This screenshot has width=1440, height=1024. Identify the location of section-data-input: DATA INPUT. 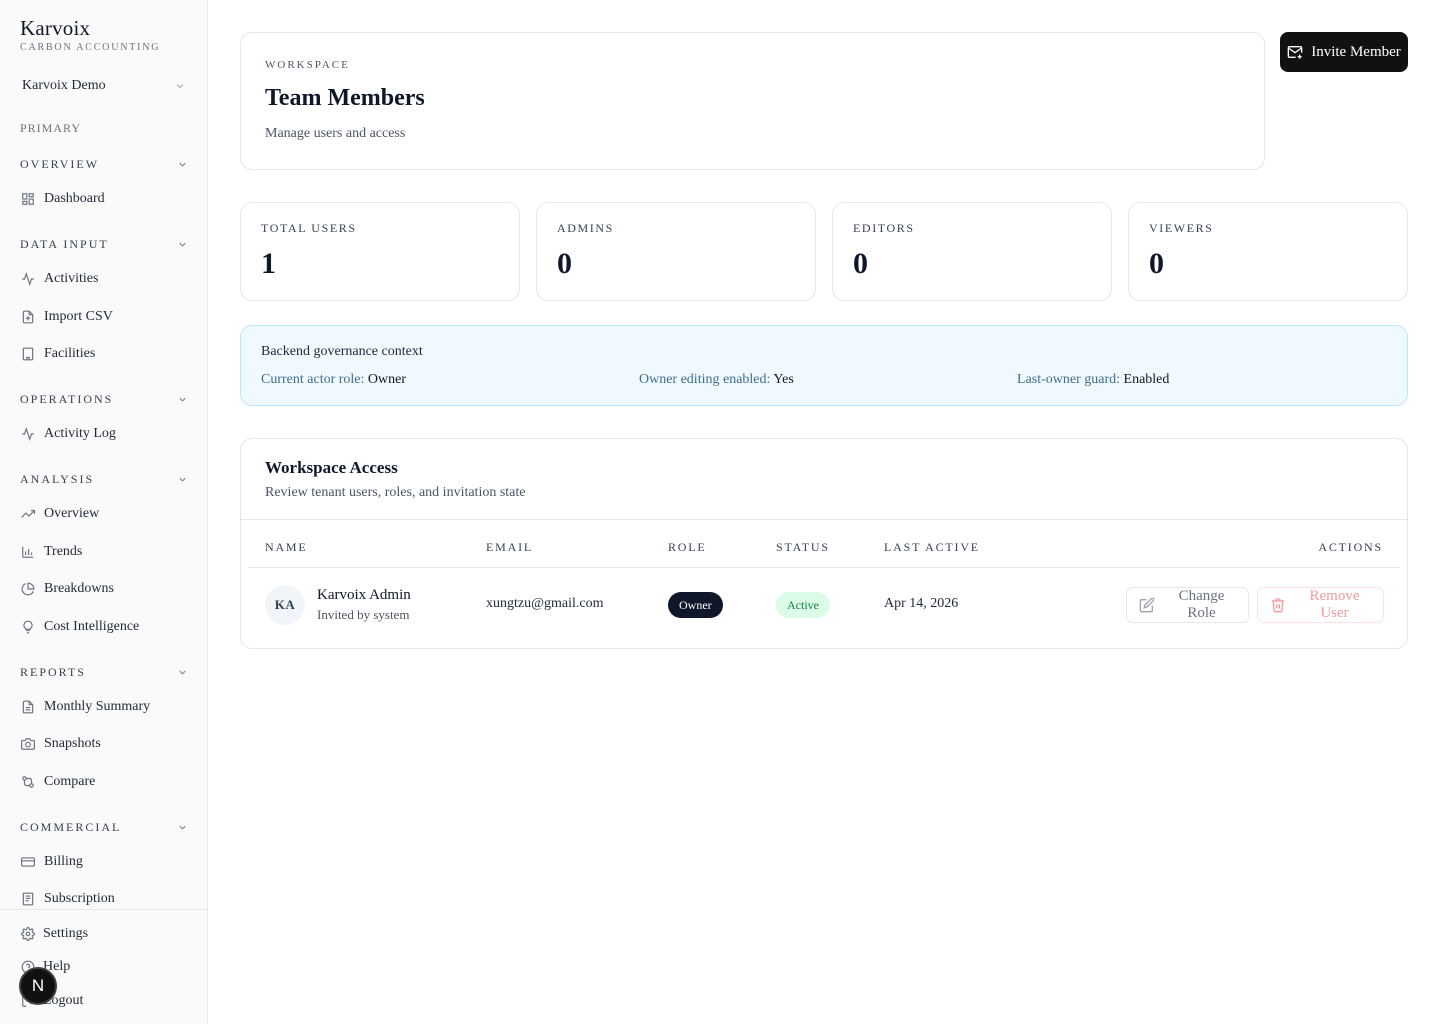
(104, 244).